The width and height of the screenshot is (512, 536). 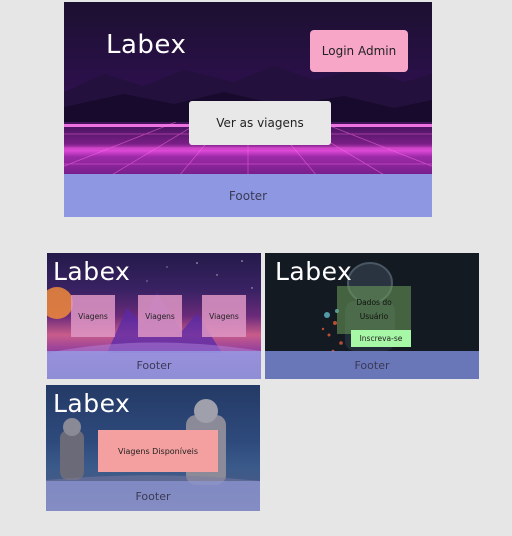 What do you see at coordinates (374, 302) in the screenshot?
I see `user-data-line1: Dados do` at bounding box center [374, 302].